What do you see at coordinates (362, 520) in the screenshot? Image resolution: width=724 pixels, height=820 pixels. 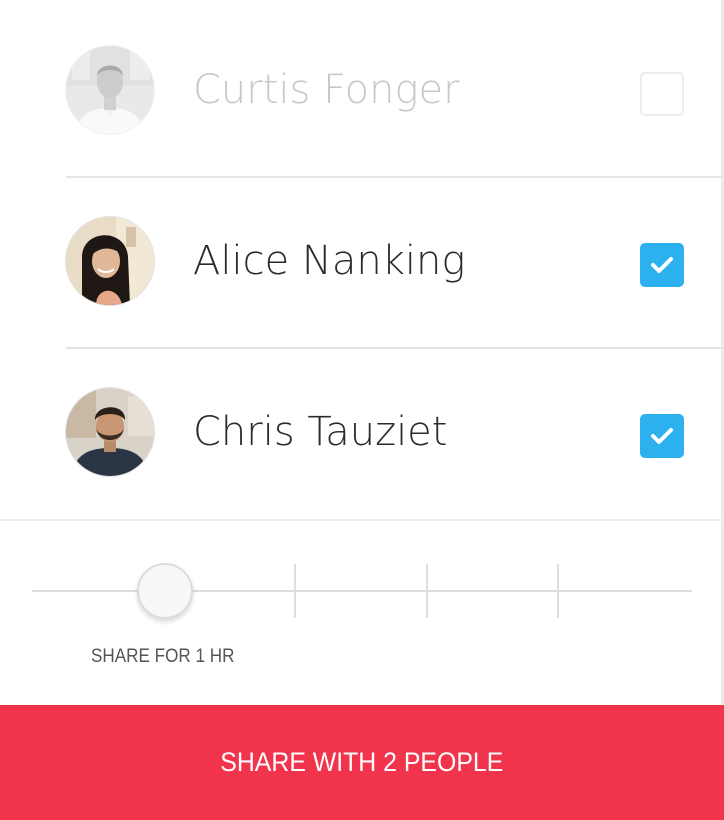 I see `section-divider` at bounding box center [362, 520].